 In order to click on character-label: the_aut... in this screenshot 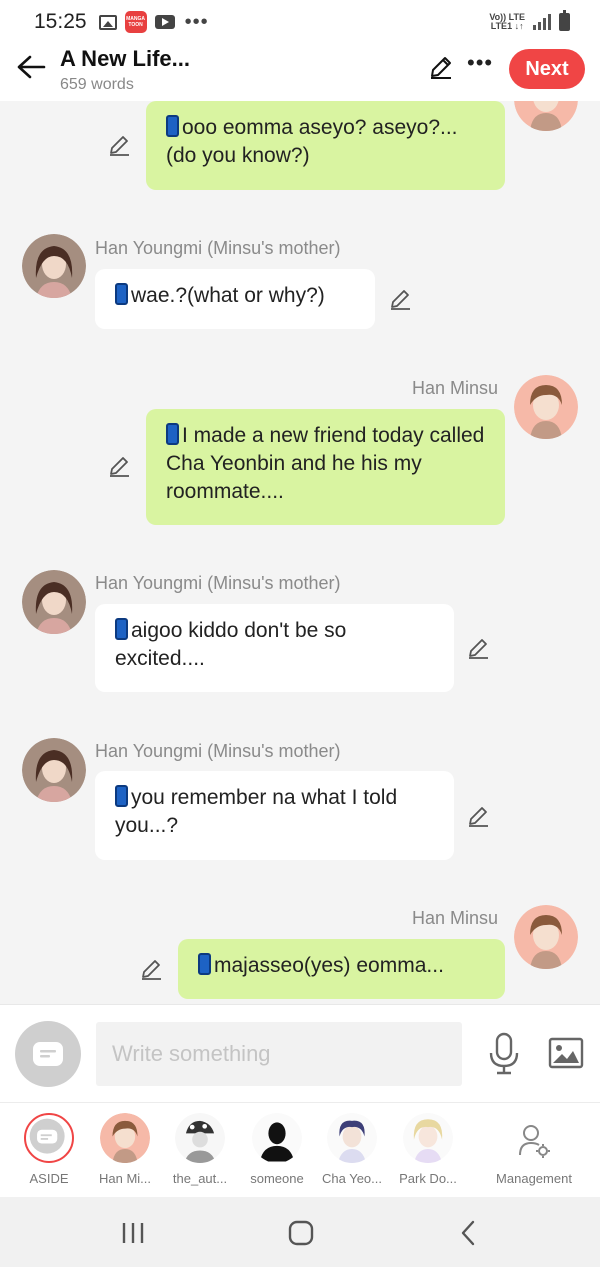, I will do `click(200, 1178)`.